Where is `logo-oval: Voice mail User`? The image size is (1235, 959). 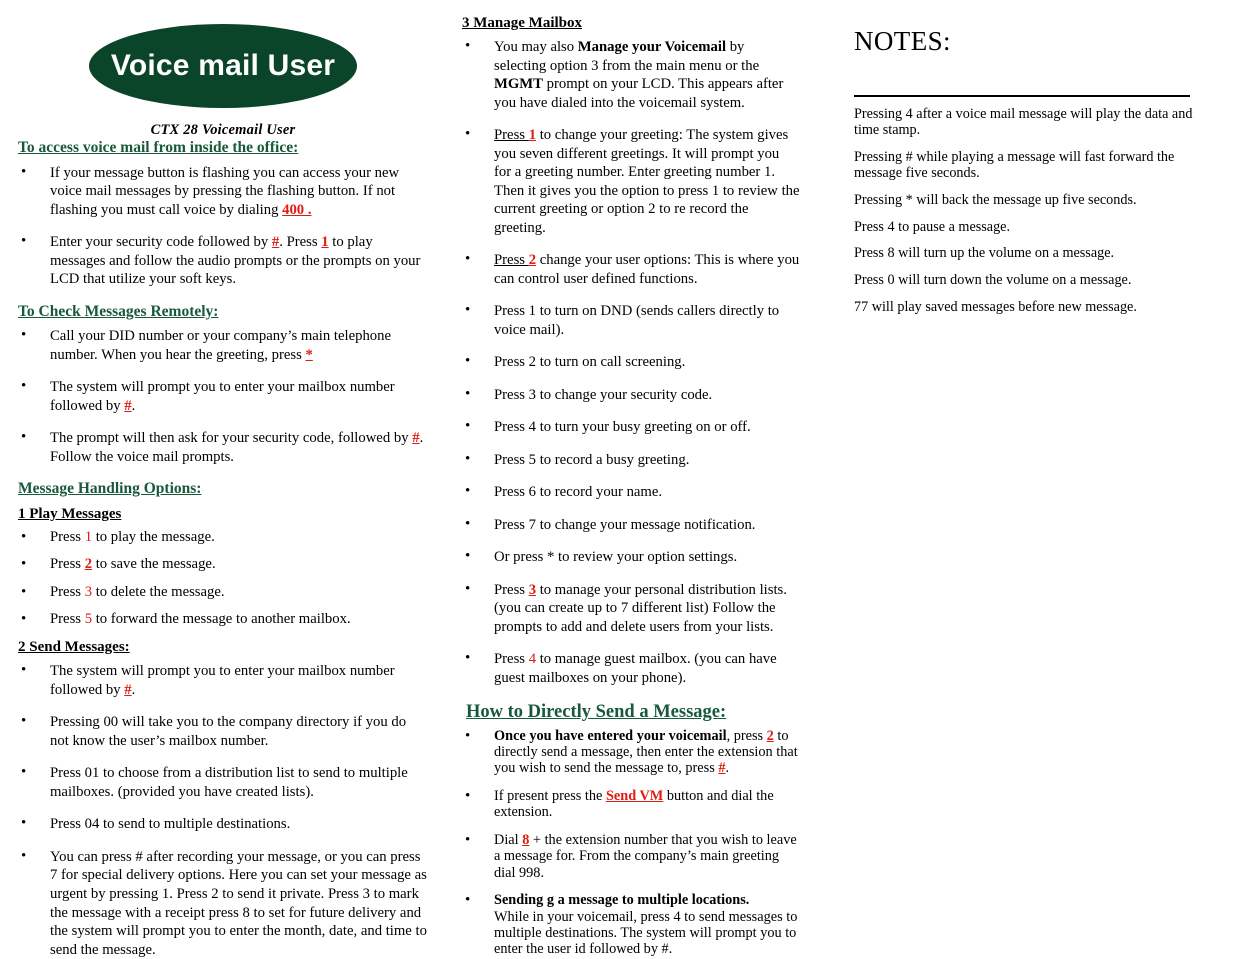
logo-oval: Voice mail User is located at coordinates (223, 66).